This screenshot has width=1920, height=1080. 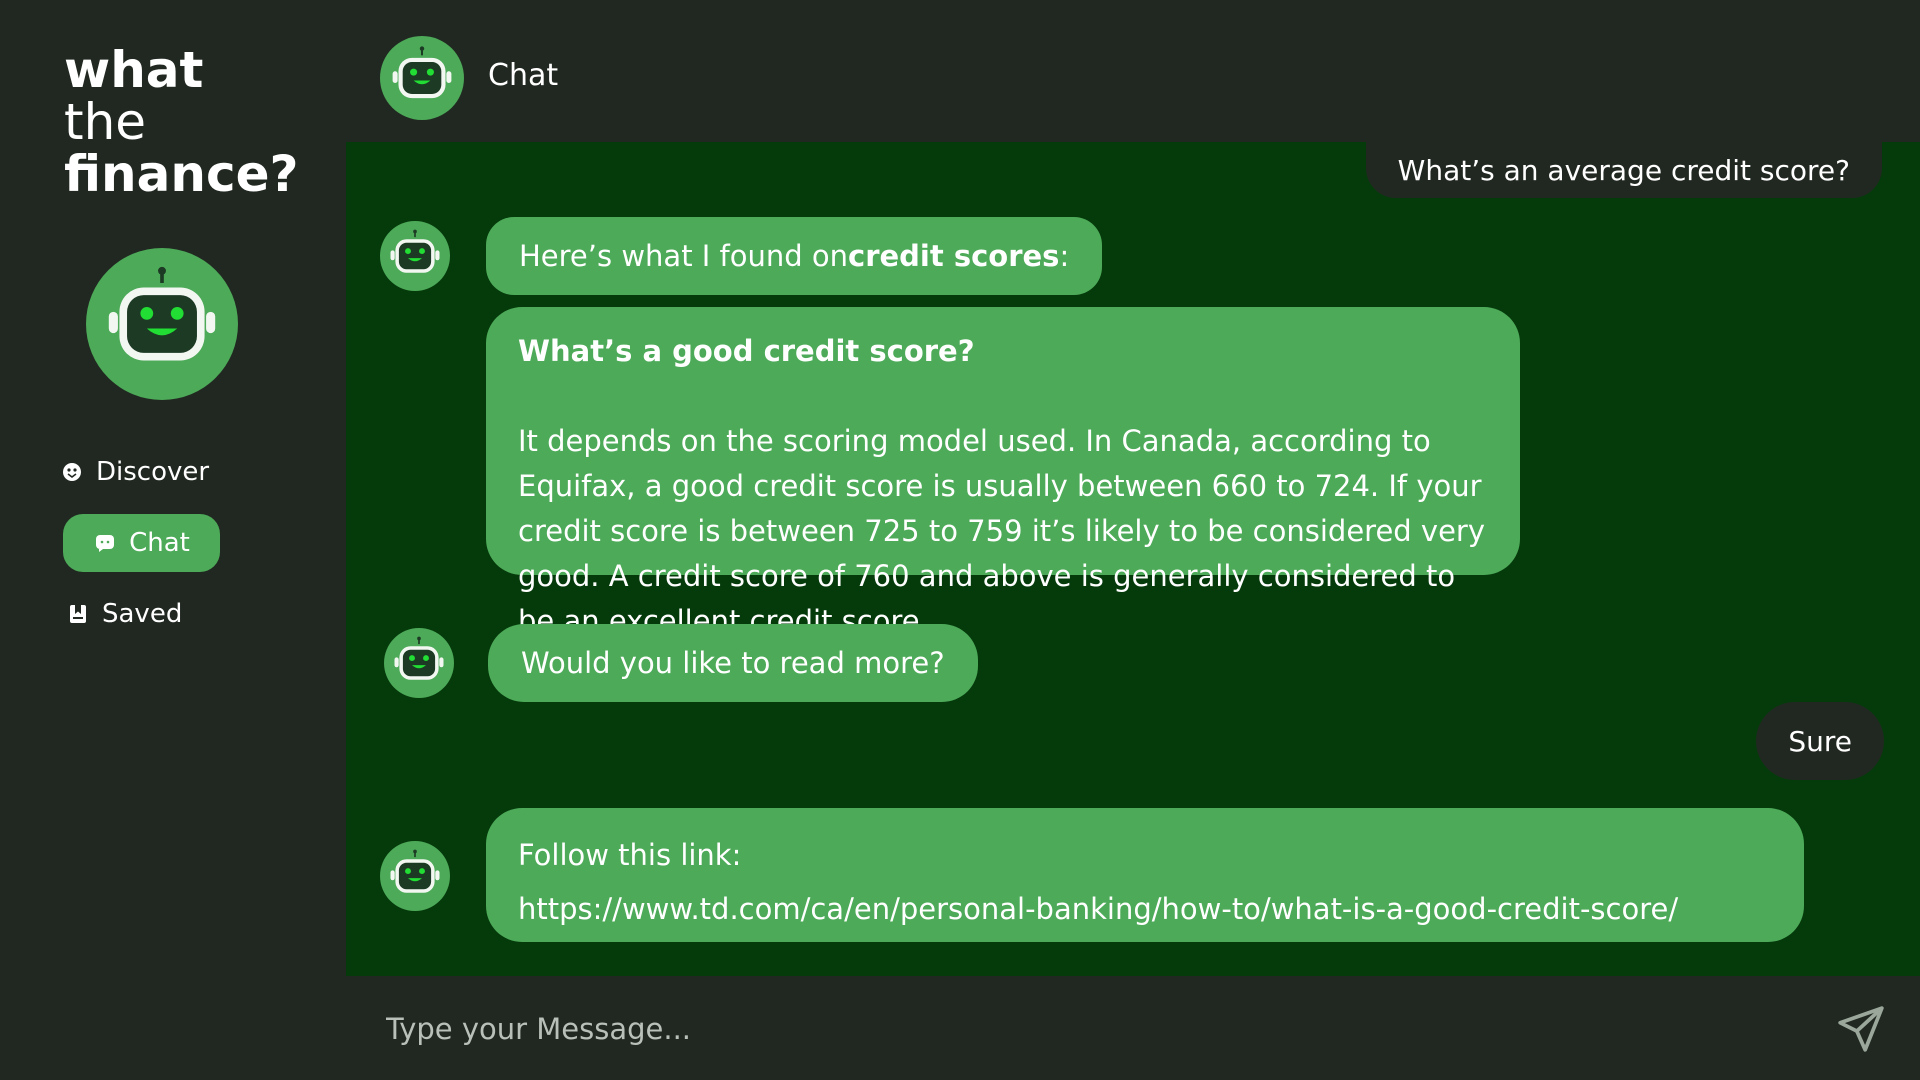 I want to click on sidebar-item-chat: Chat, so click(x=141, y=543).